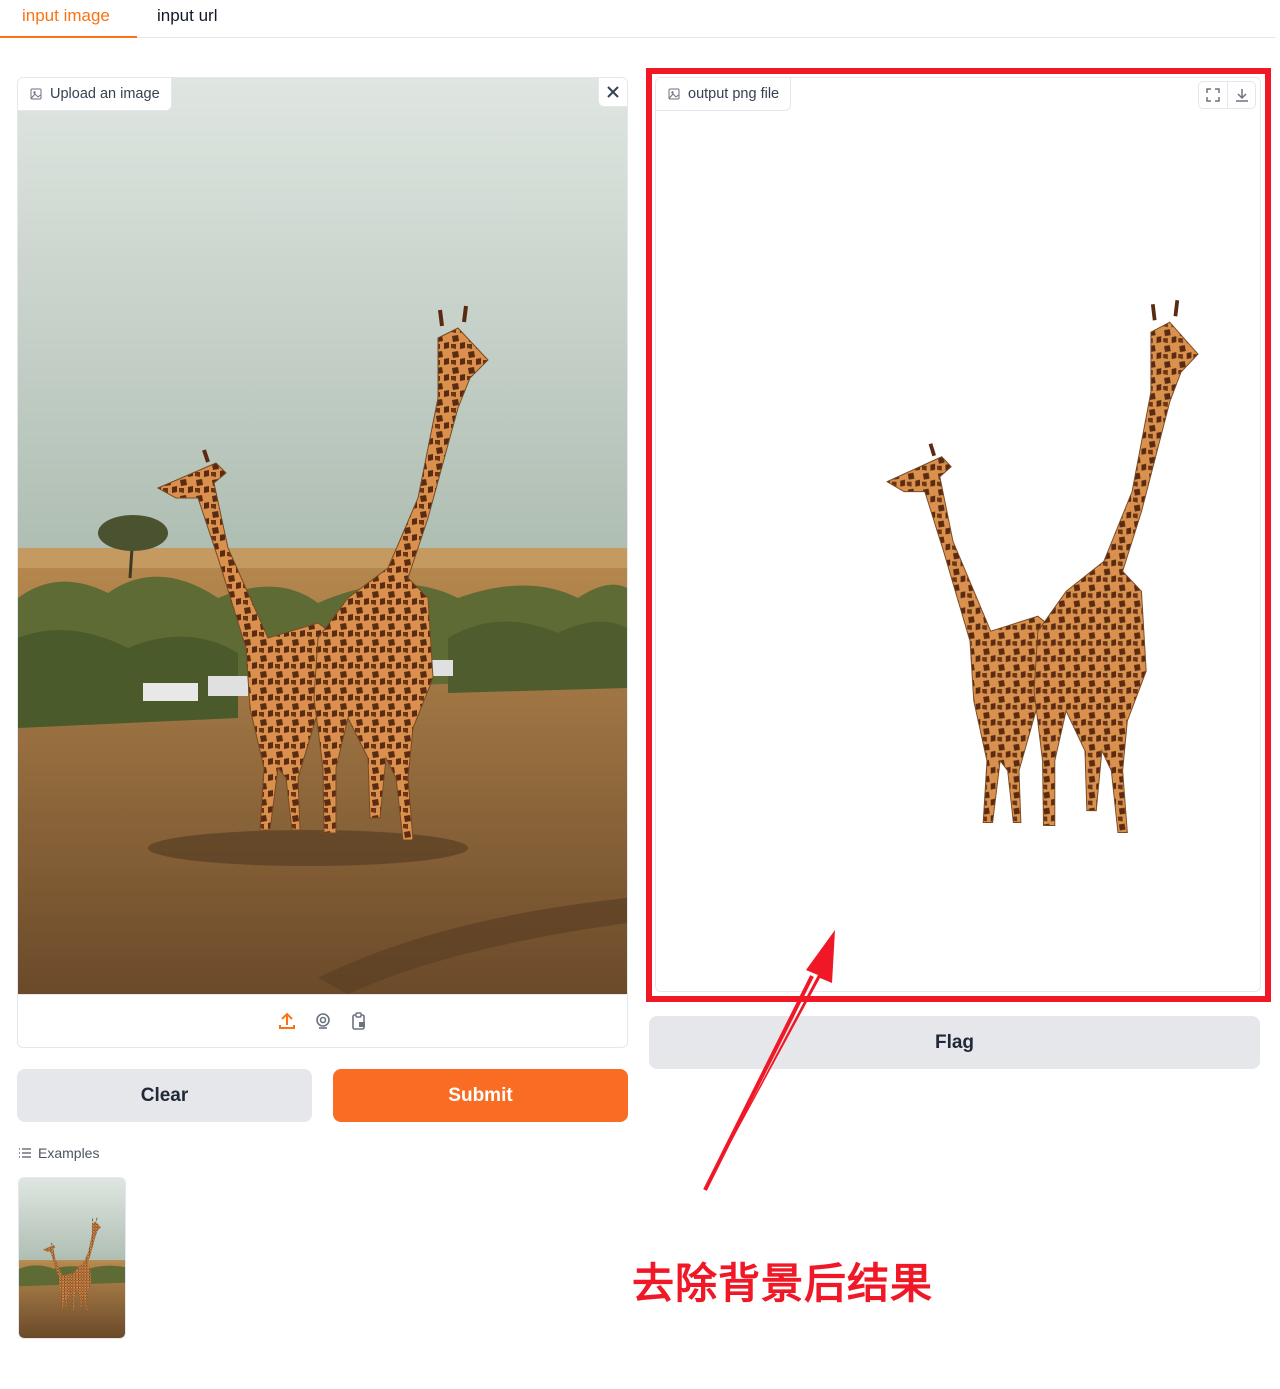 This screenshot has width=1280, height=1389. I want to click on flag-button: Flag, so click(954, 1042).